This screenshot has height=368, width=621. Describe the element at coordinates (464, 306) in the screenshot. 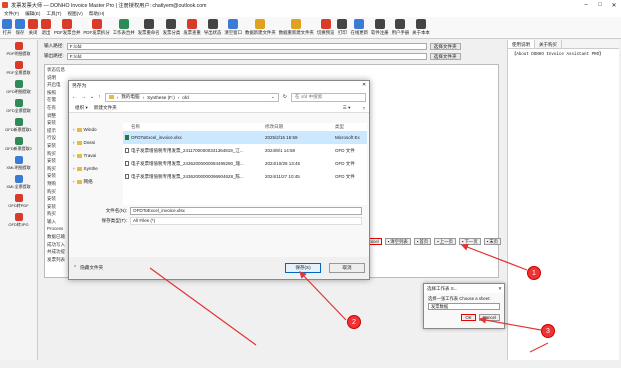

I see `sheet-select: 发票数据` at that location.